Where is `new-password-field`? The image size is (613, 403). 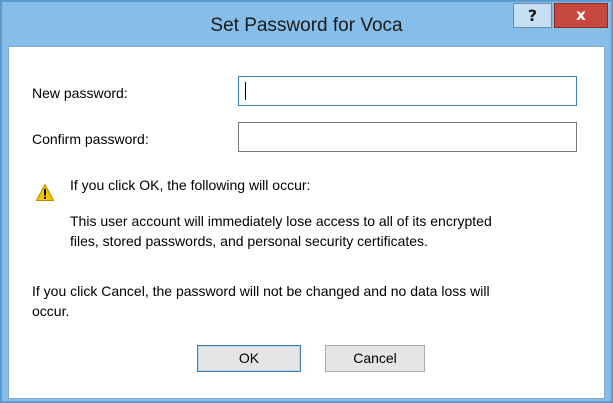
new-password-field is located at coordinates (407, 91).